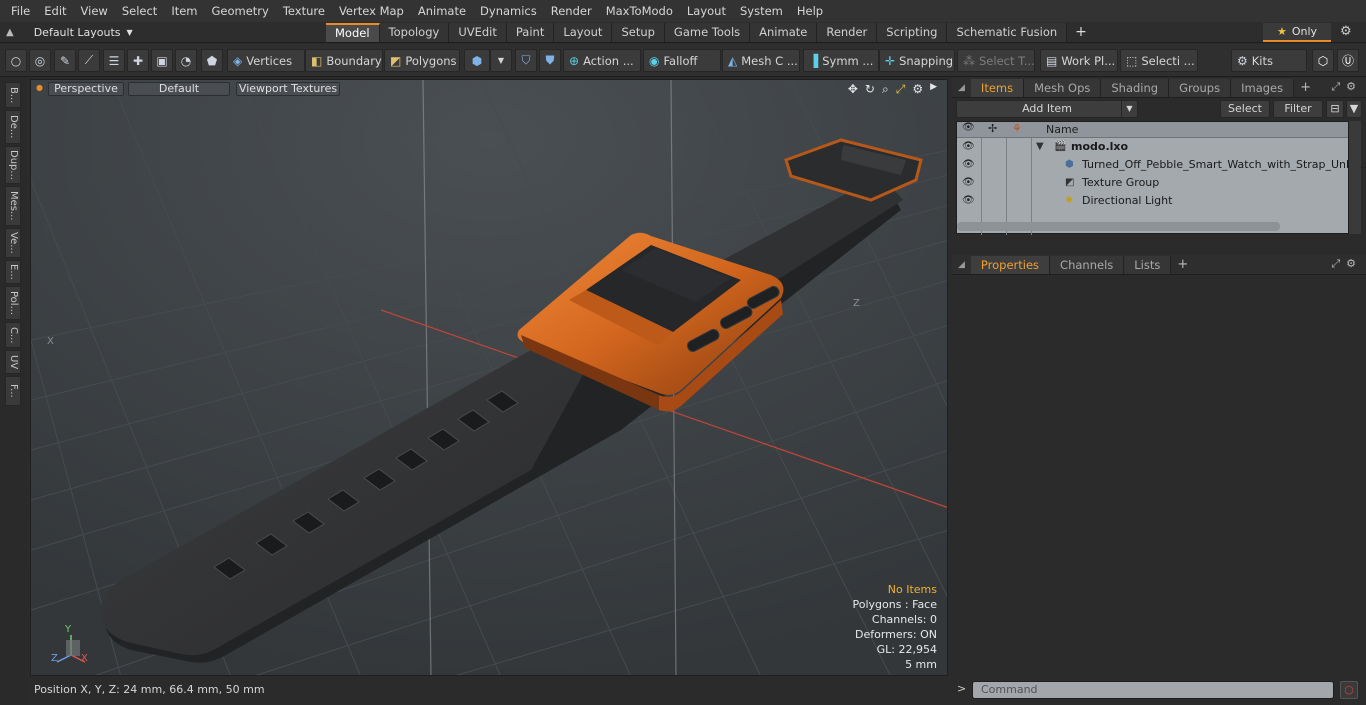  What do you see at coordinates (1047, 109) in the screenshot?
I see `add-item-dropdown: Add Item ▼` at bounding box center [1047, 109].